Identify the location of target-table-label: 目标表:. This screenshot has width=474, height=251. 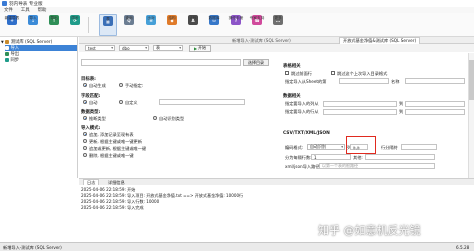
(88, 79).